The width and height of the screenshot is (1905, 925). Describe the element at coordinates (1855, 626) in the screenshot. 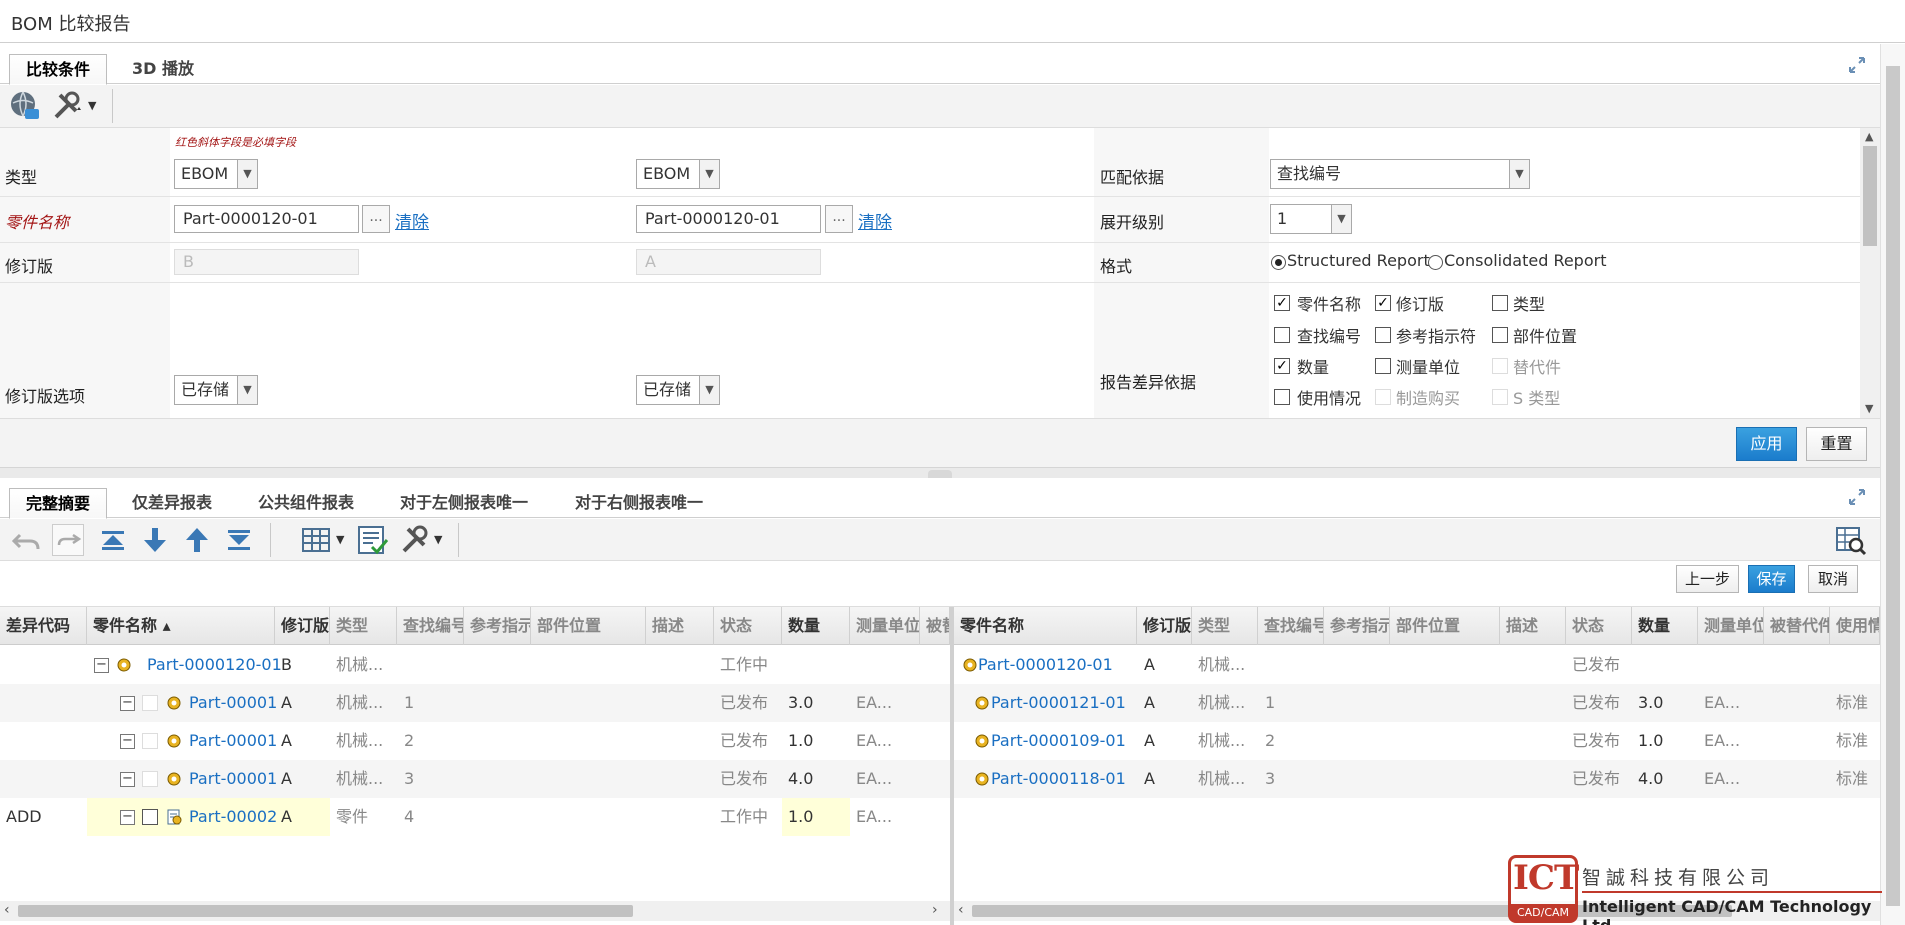

I see `col-usage: 使用情况` at that location.